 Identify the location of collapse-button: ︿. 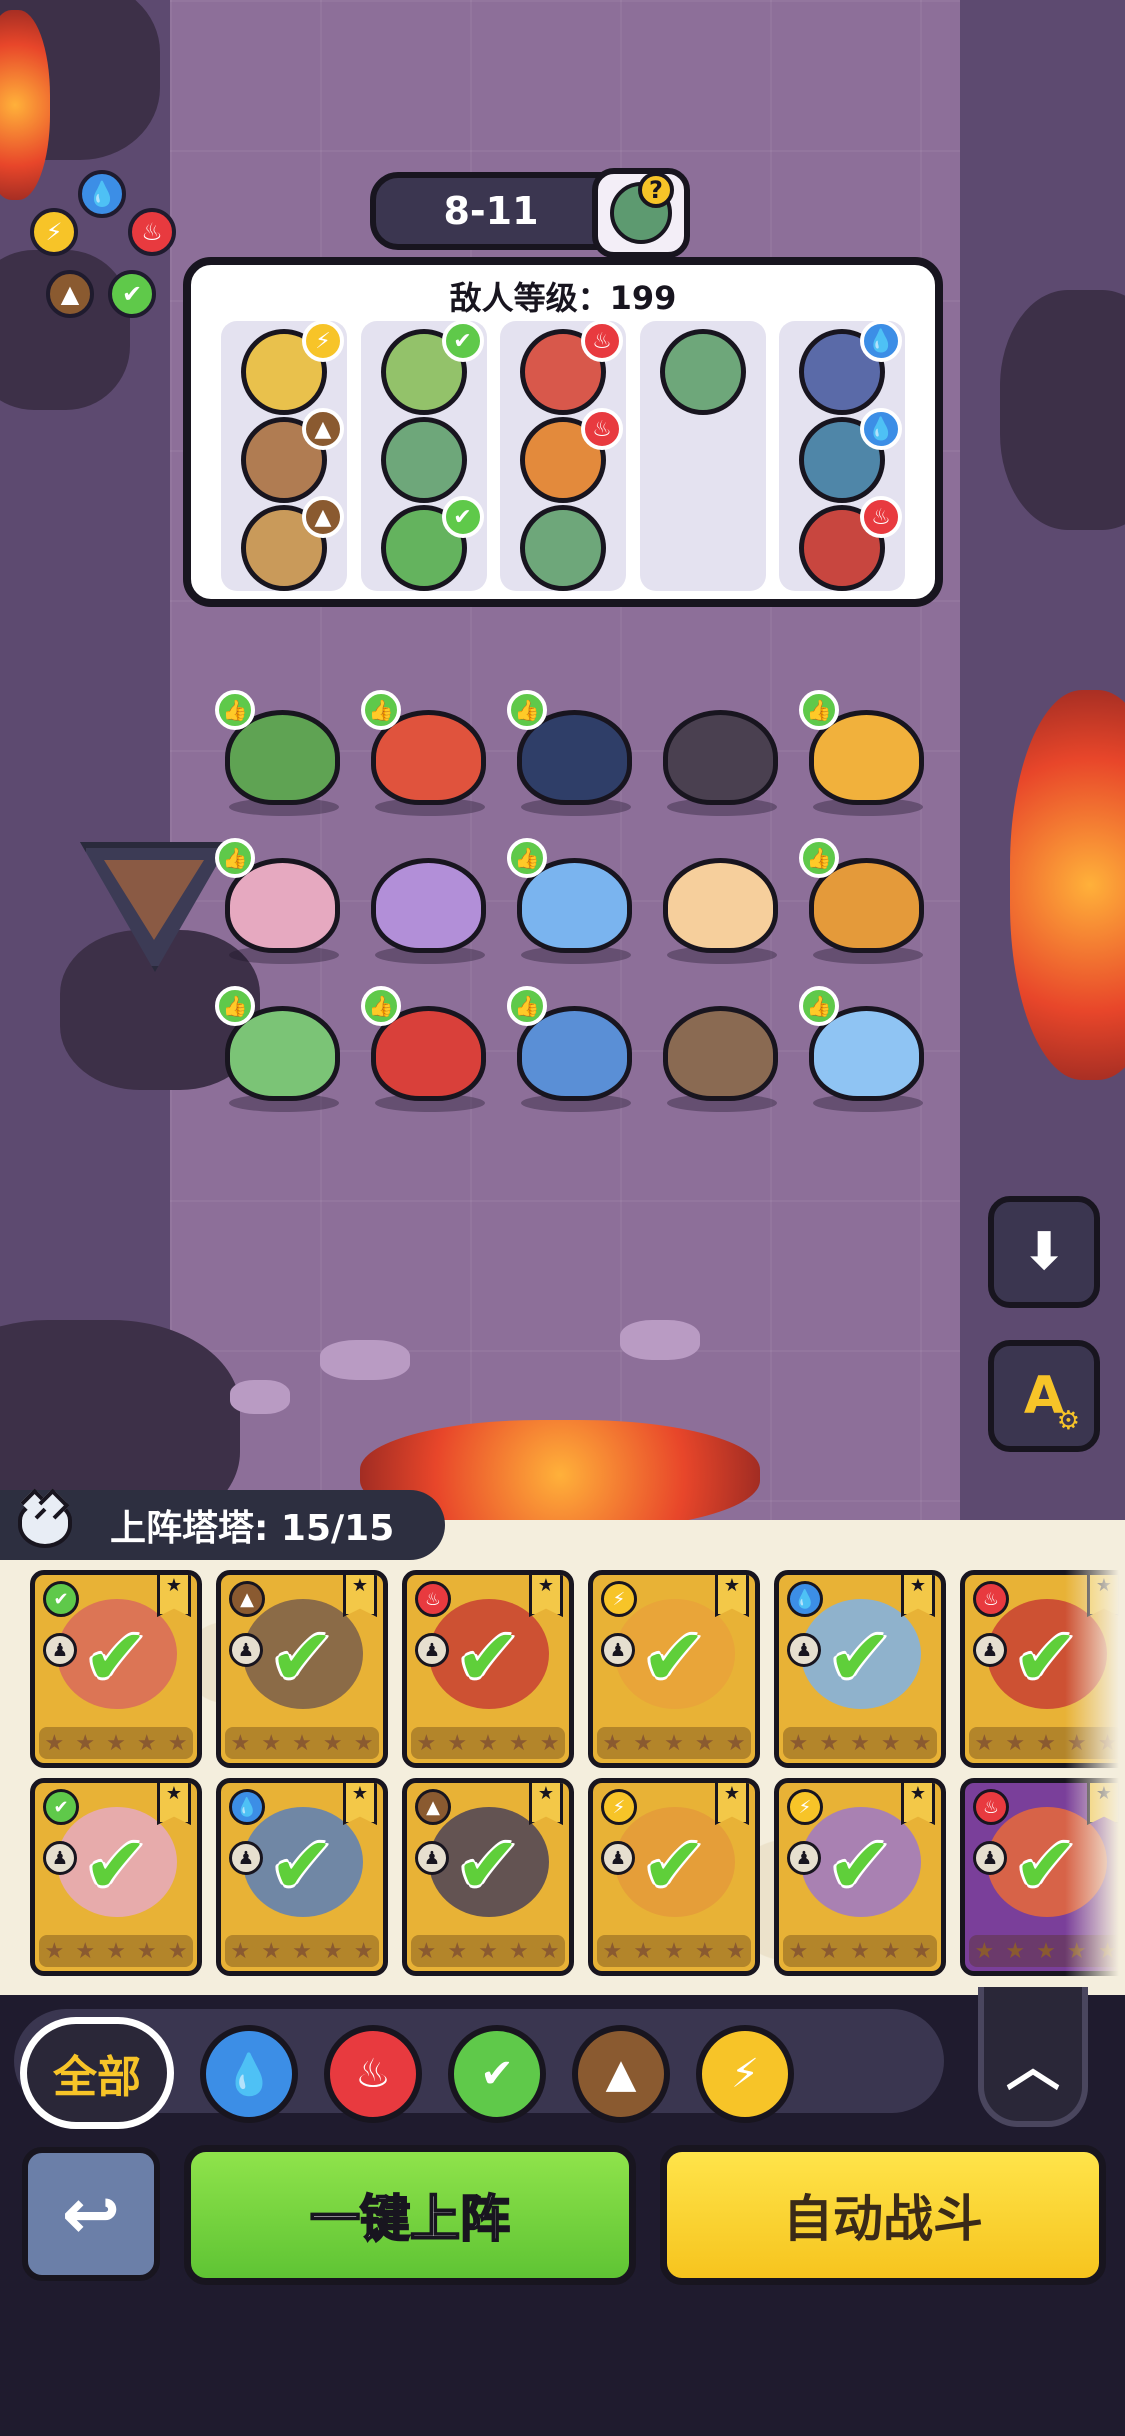
(1033, 2057).